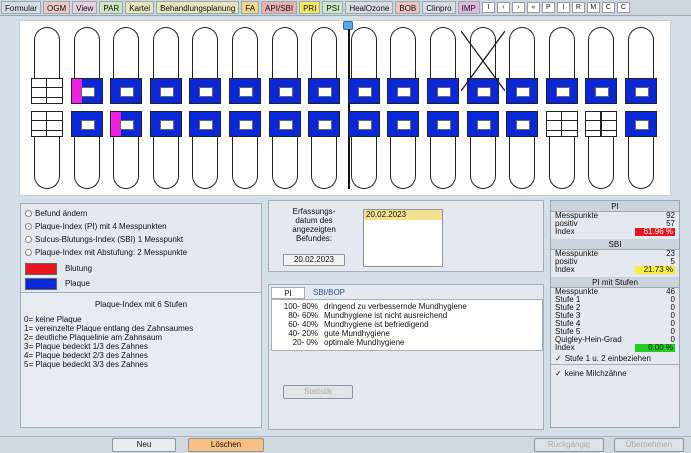  What do you see at coordinates (318, 392) in the screenshot?
I see `statistik-button: Statistik` at bounding box center [318, 392].